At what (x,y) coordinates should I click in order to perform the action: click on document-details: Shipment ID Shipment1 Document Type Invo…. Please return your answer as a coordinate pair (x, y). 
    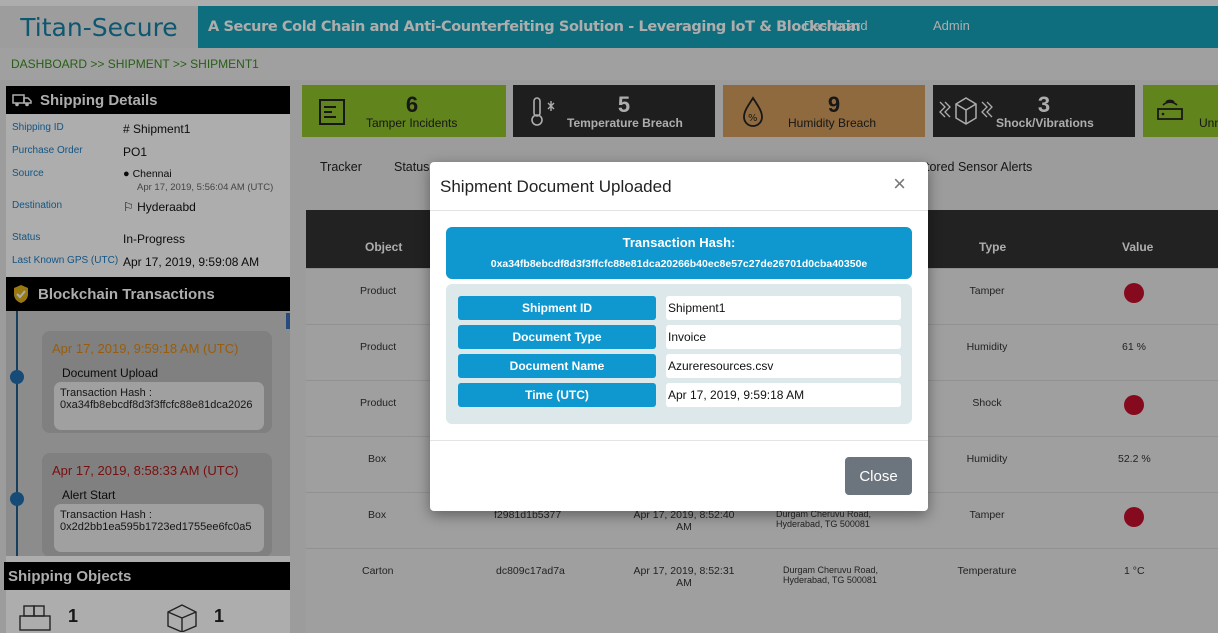
    Looking at the image, I should click on (679, 354).